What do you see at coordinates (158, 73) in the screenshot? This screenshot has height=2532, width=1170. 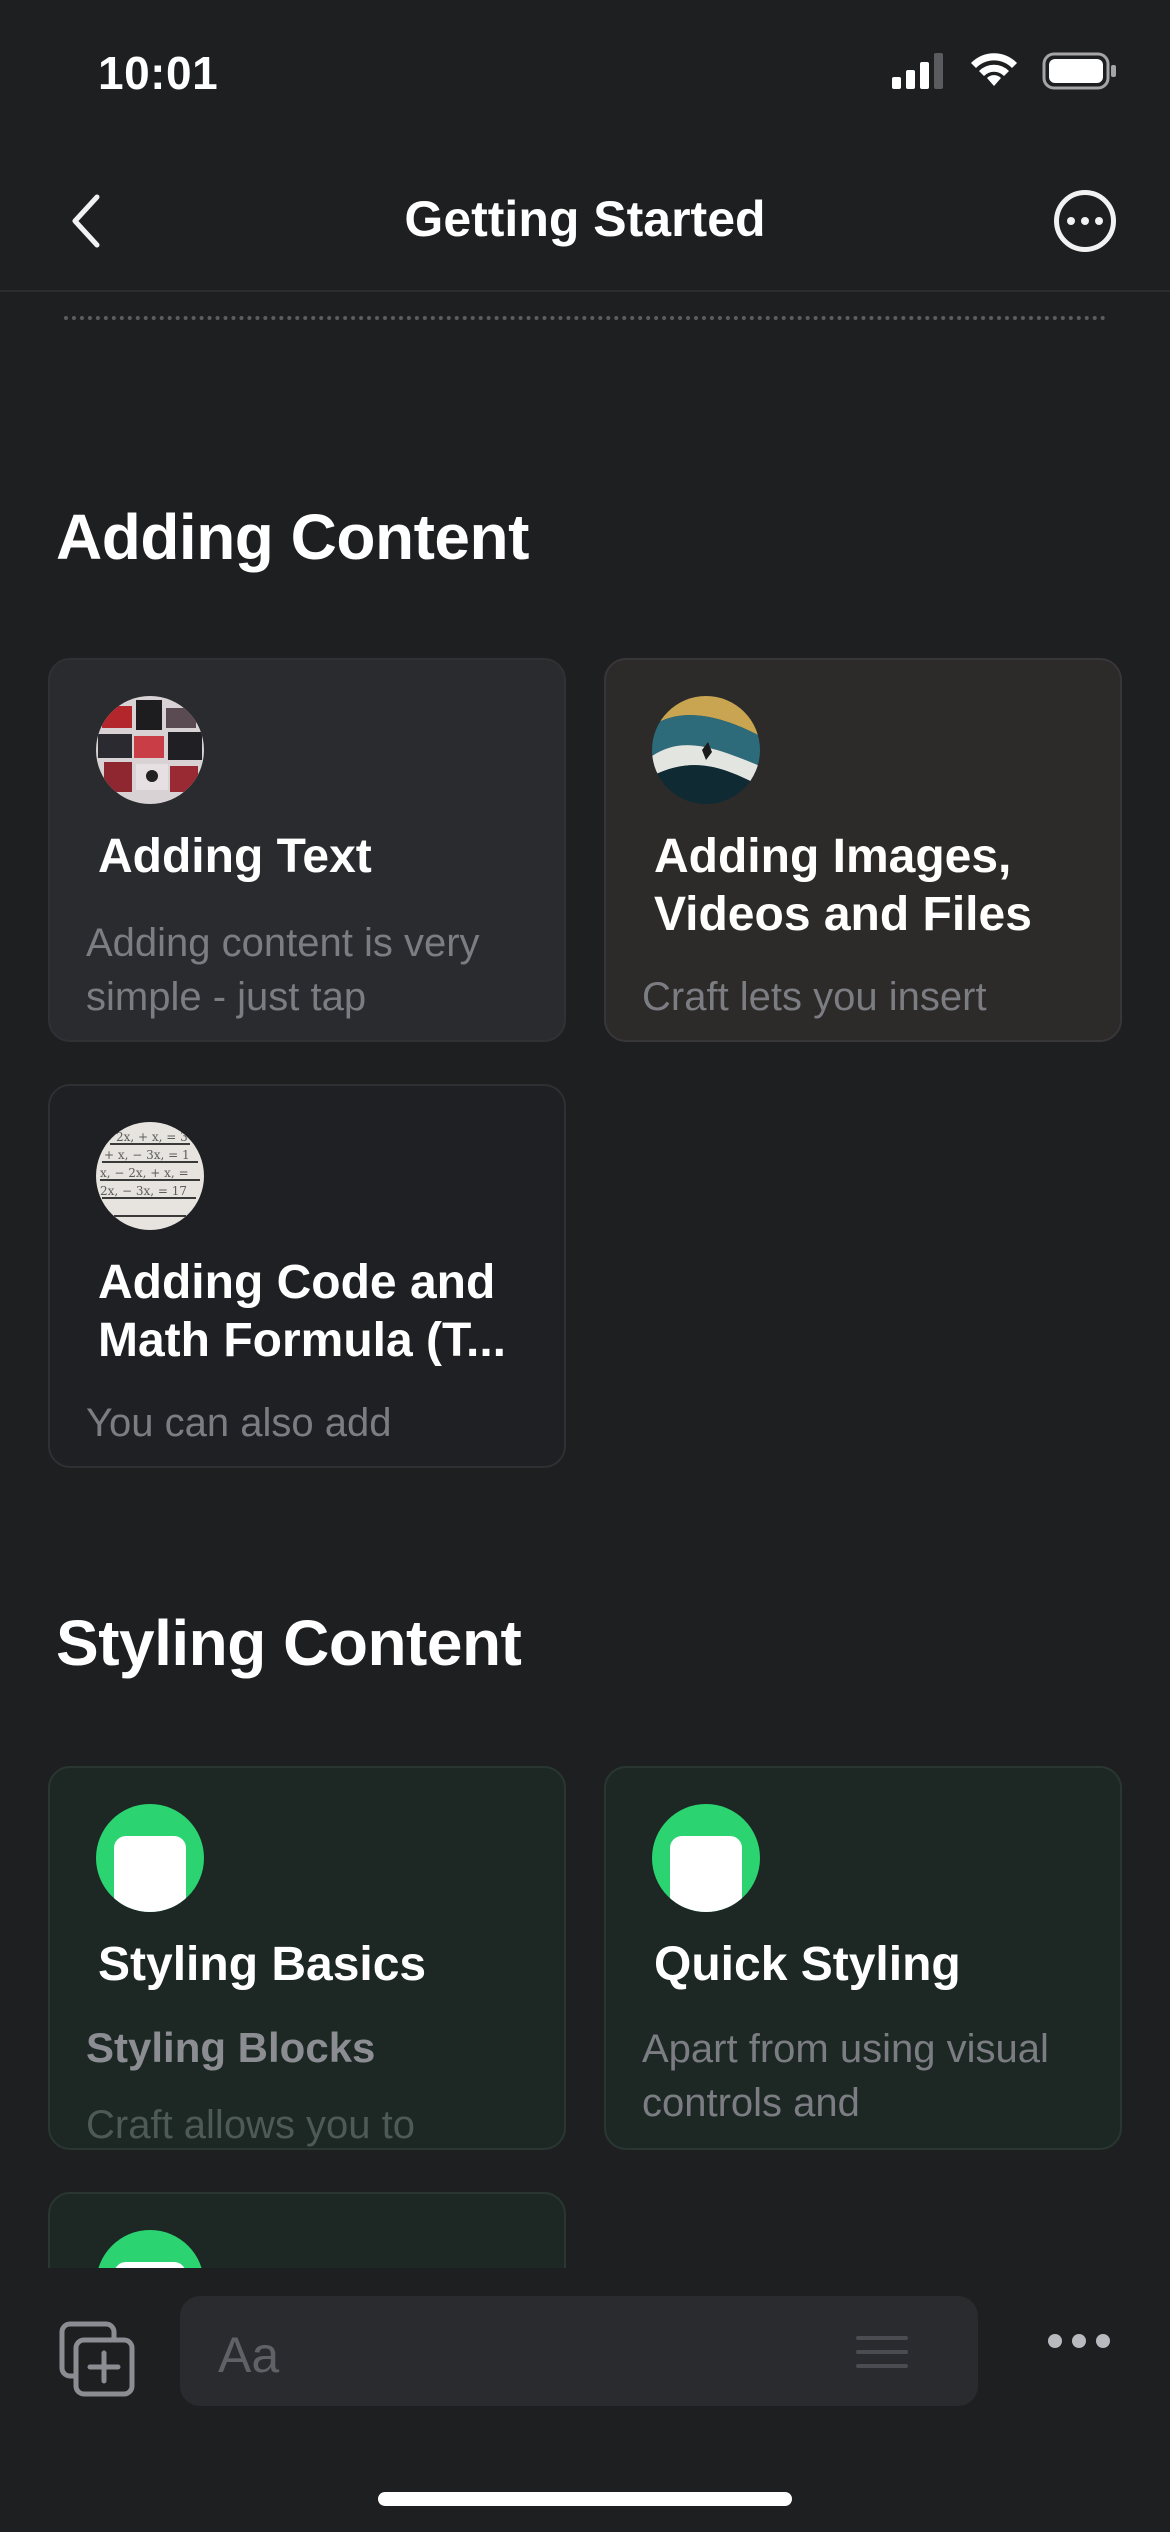 I see `status-time: 10:01` at bounding box center [158, 73].